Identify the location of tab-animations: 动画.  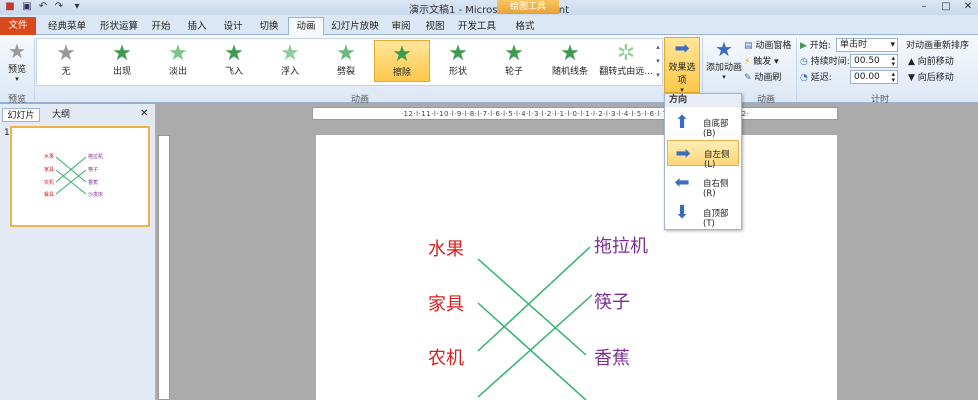
(306, 26).